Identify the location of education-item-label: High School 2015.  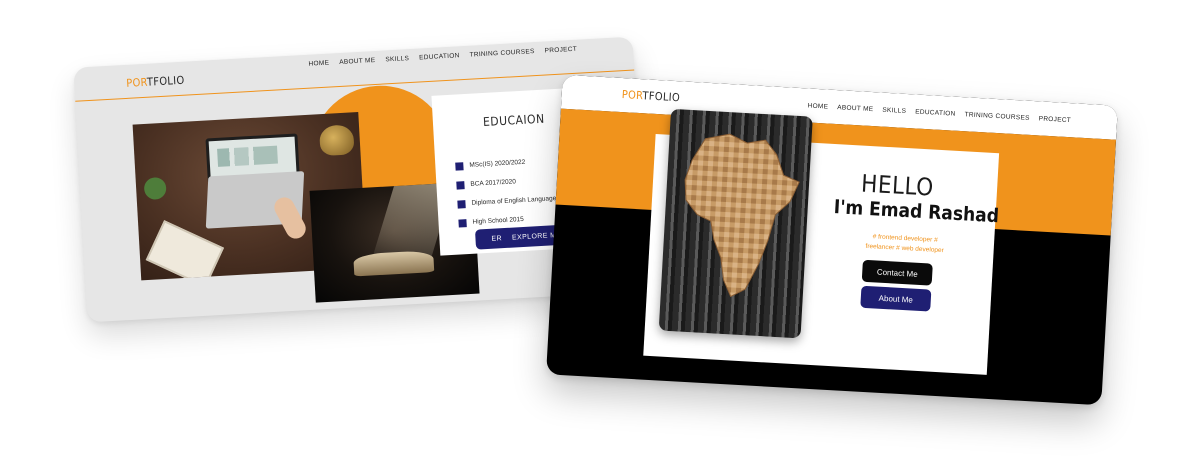
(498, 220).